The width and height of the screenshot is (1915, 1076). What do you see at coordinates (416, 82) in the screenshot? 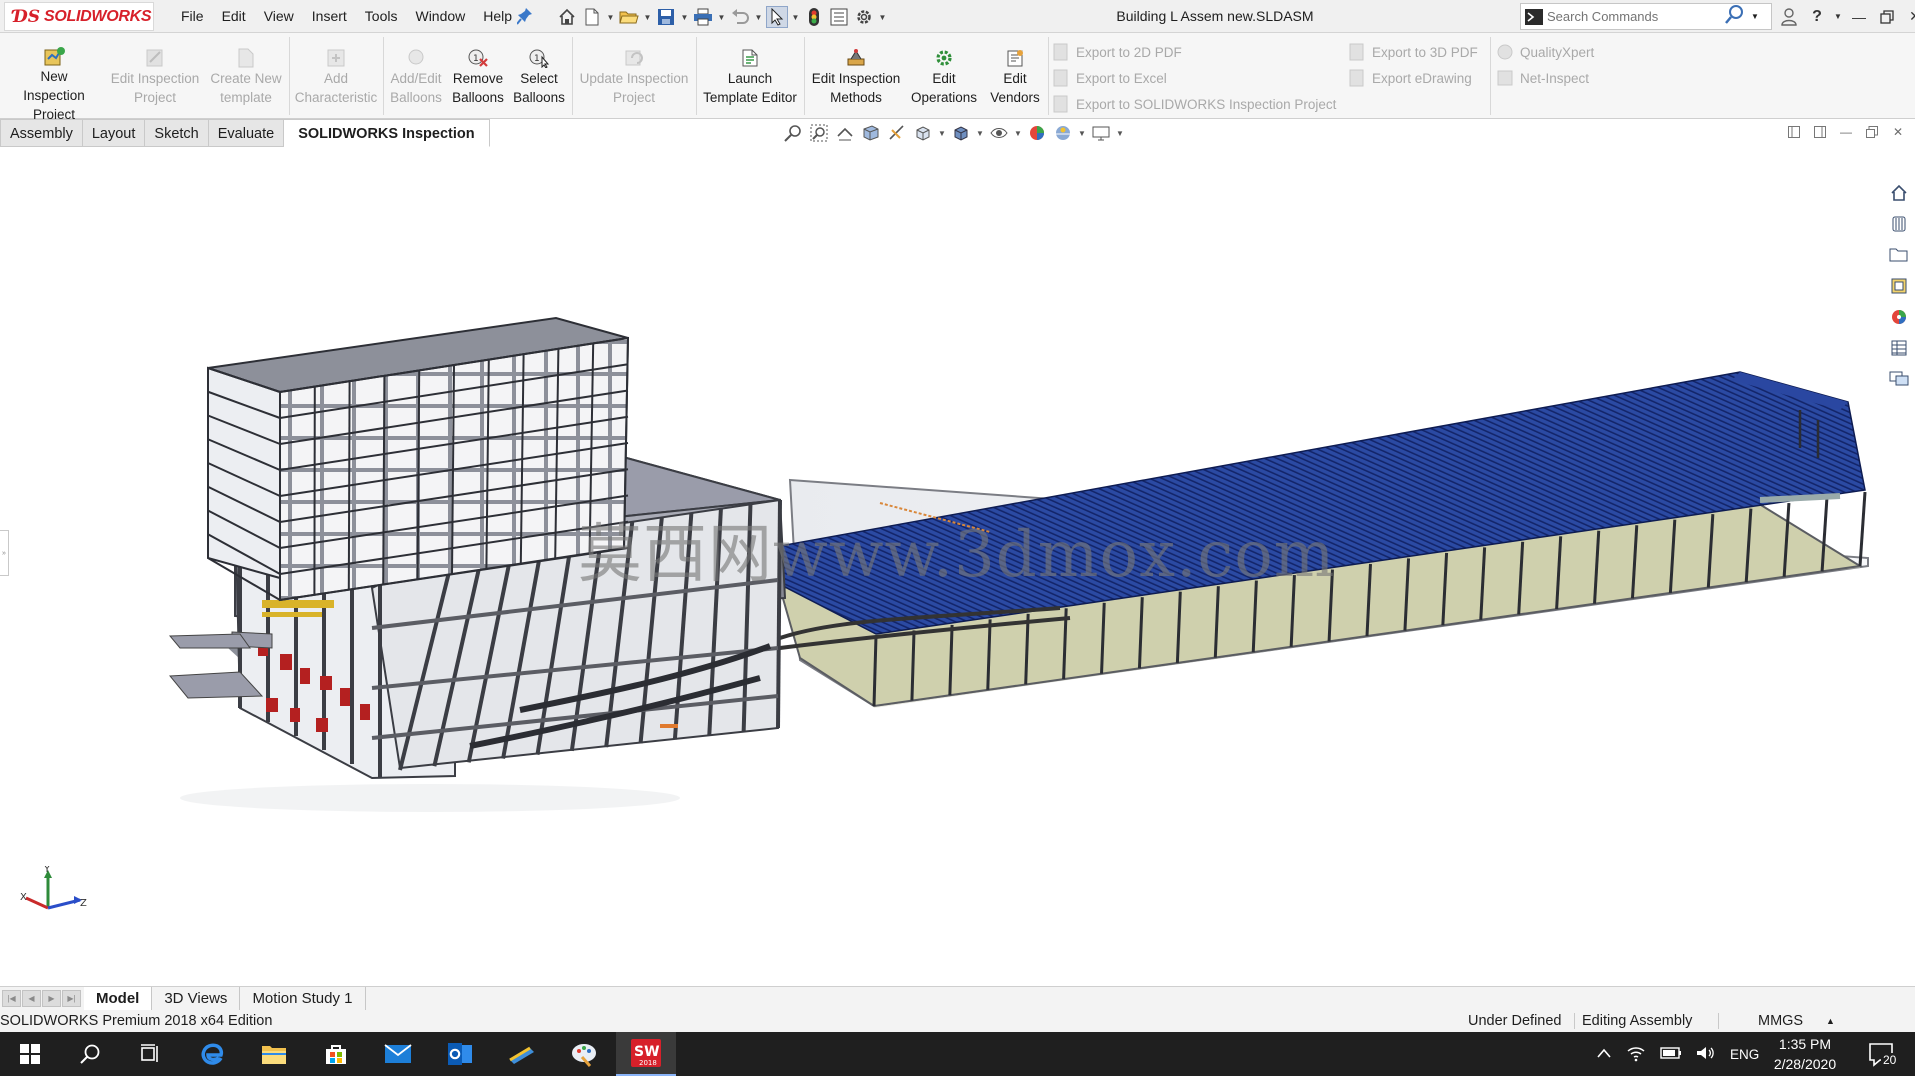
I see `add-edit-balloons-button: Add/Edit Balloons` at bounding box center [416, 82].